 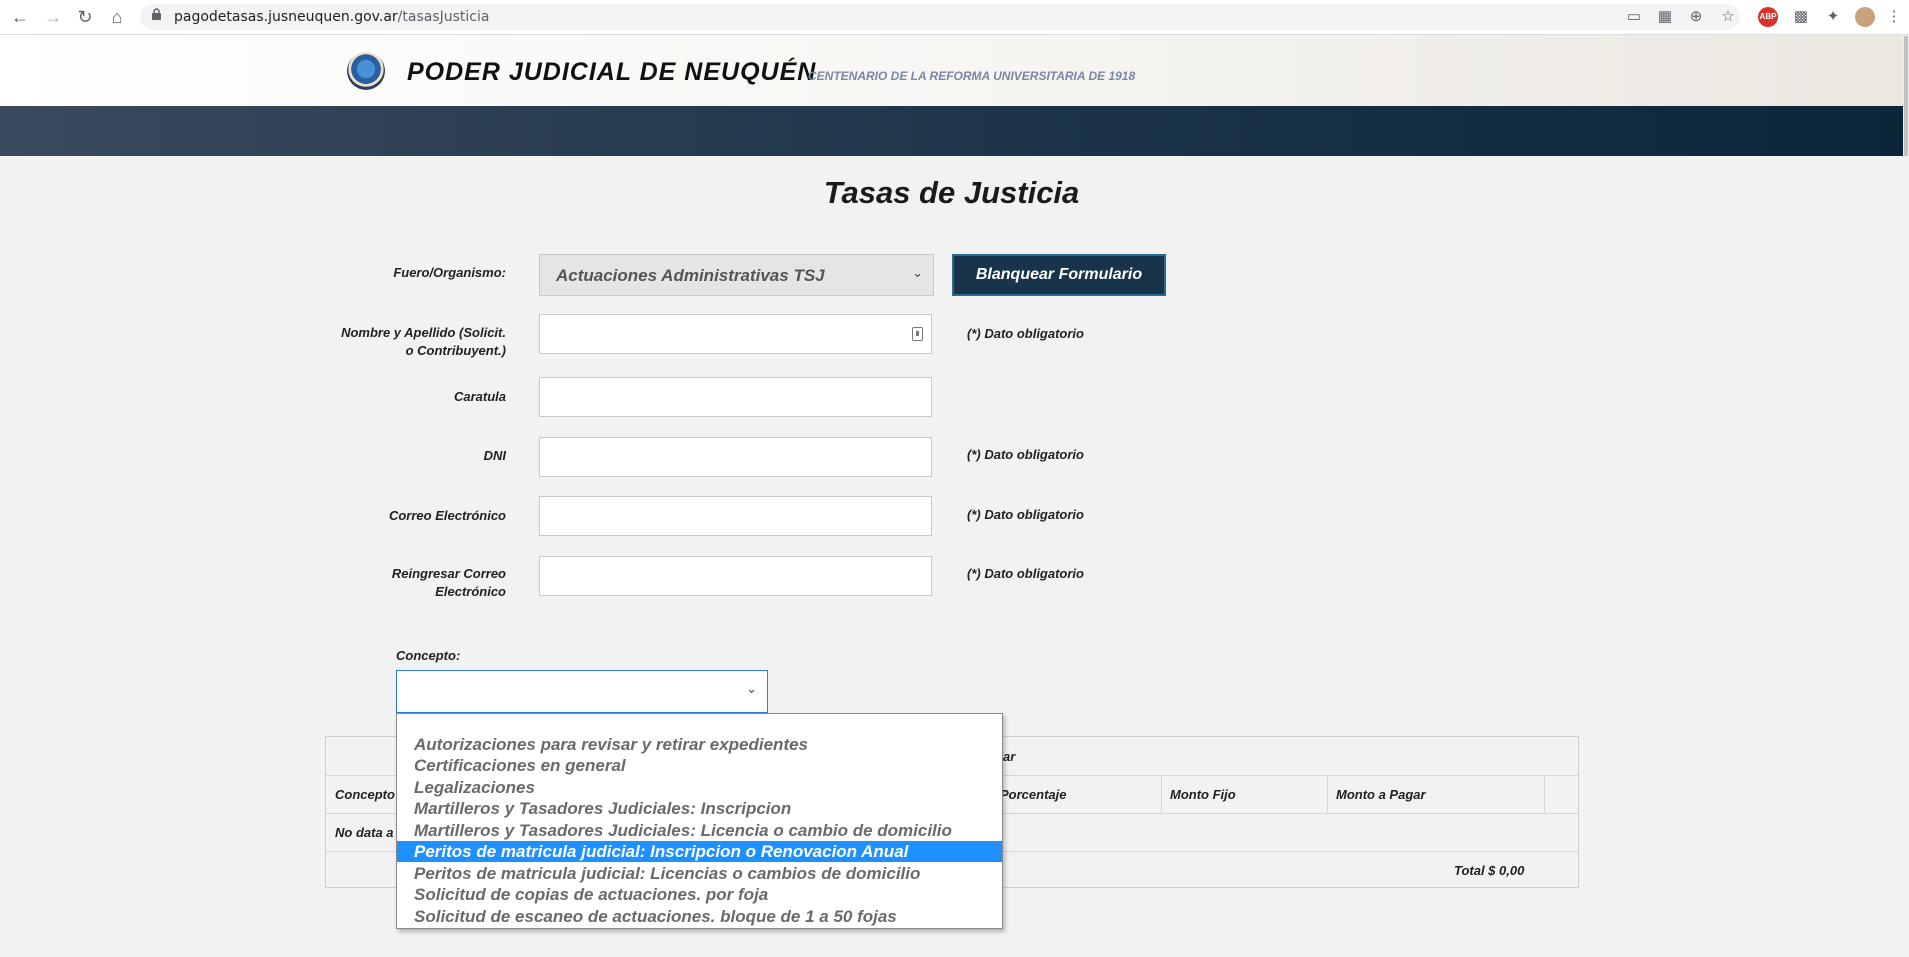 I want to click on reingresar-label-line2: Electrónico, so click(x=470, y=591).